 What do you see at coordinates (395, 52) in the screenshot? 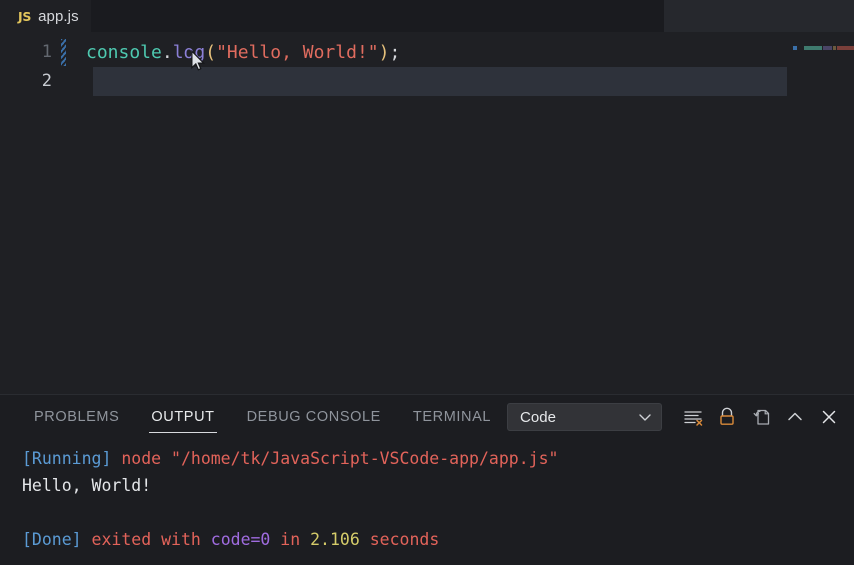
I see `token-semicolon: ;` at bounding box center [395, 52].